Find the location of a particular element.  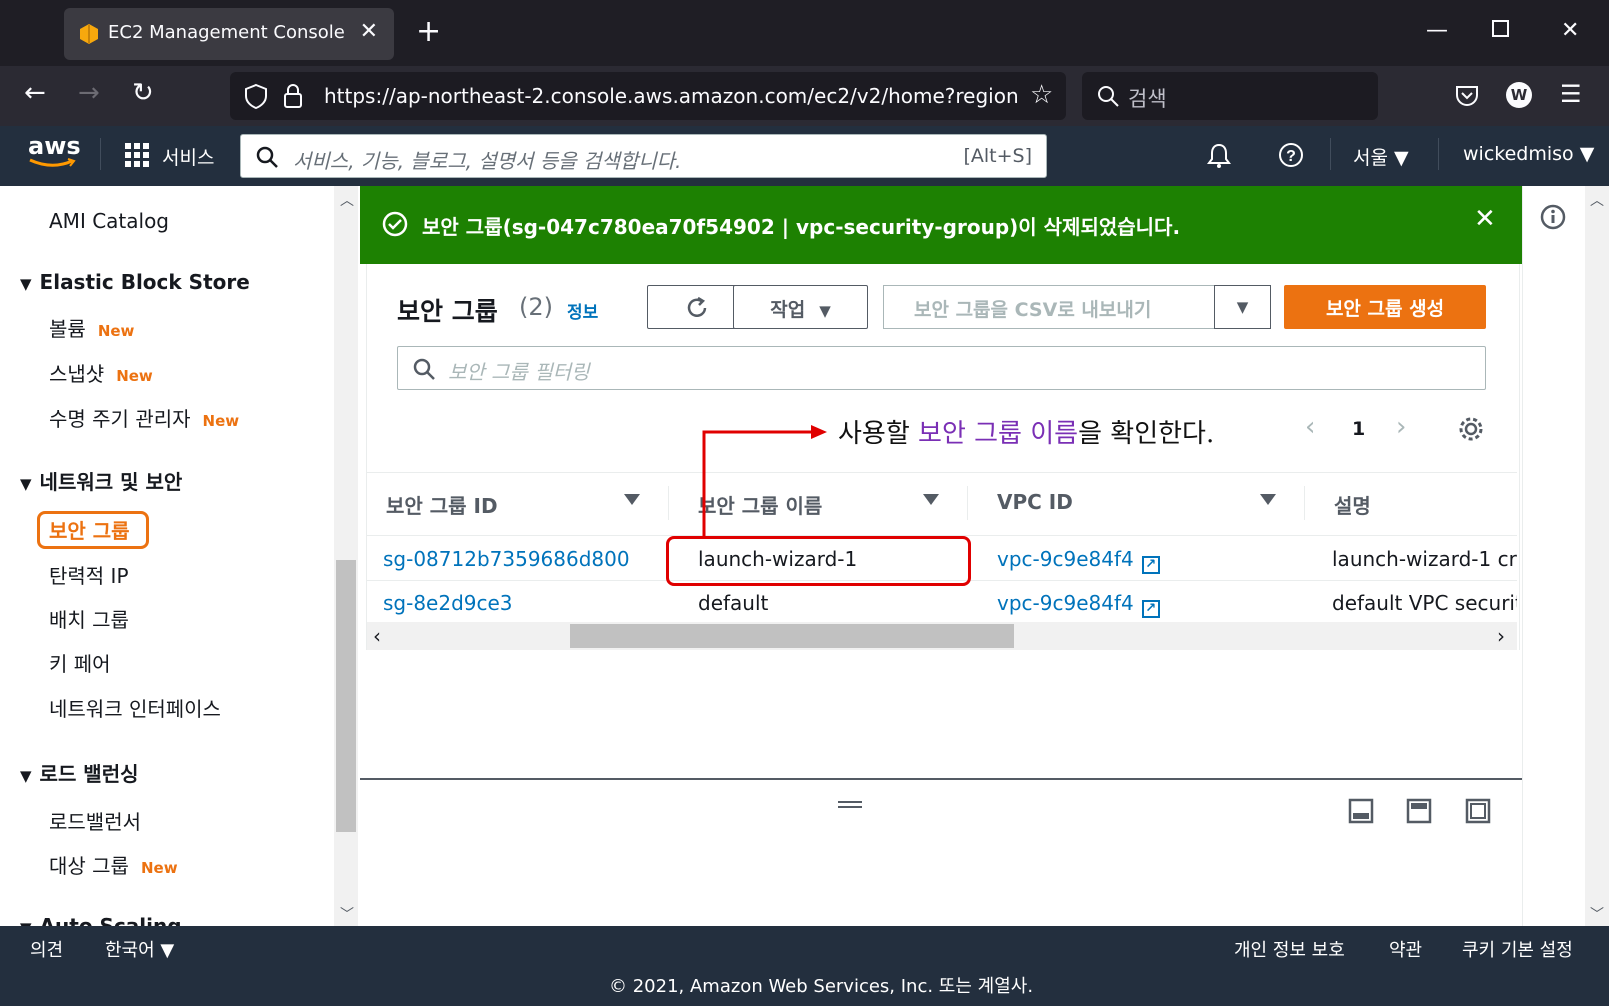

page-scrollbar is located at coordinates (1597, 556).